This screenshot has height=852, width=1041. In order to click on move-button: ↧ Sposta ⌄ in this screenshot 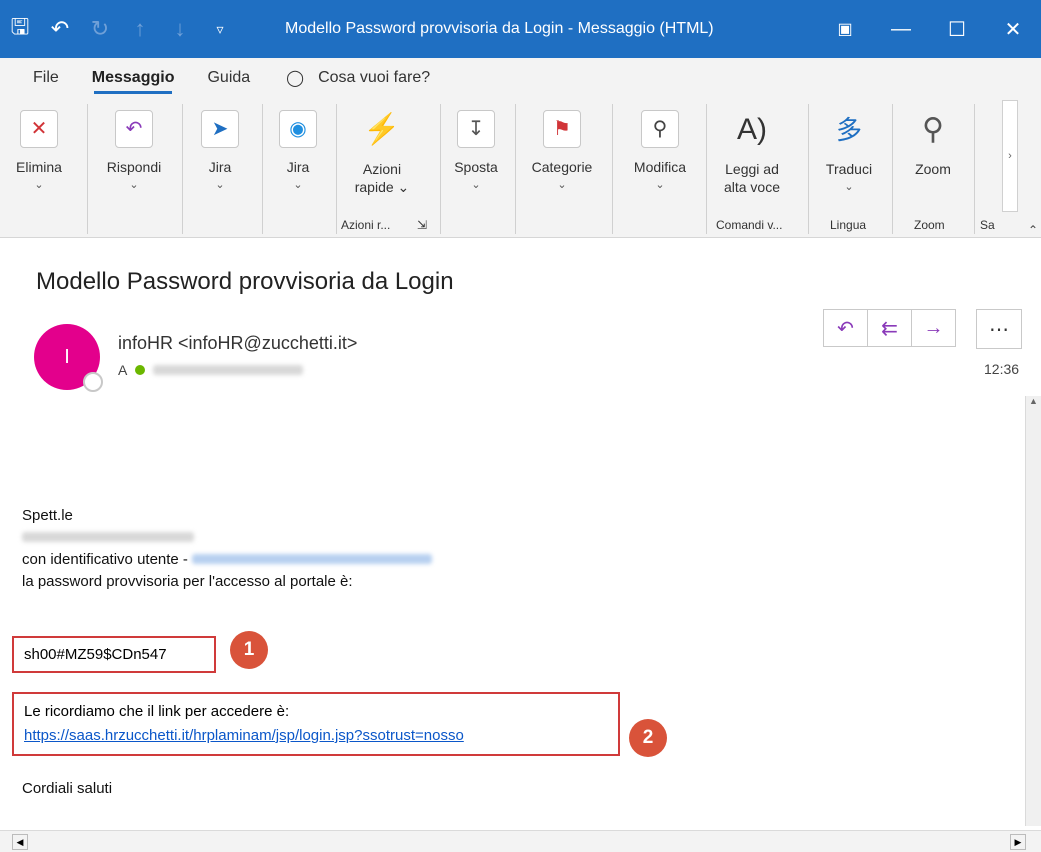, I will do `click(476, 148)`.